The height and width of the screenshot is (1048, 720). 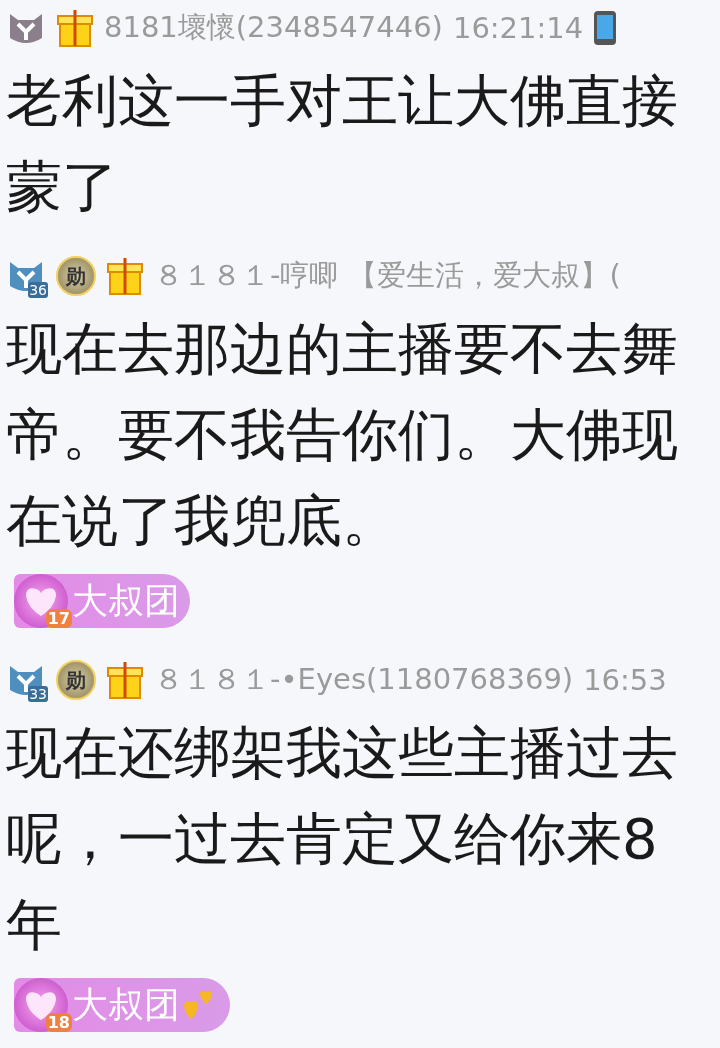 What do you see at coordinates (58, 1022) in the screenshot?
I see `fan-level: 18` at bounding box center [58, 1022].